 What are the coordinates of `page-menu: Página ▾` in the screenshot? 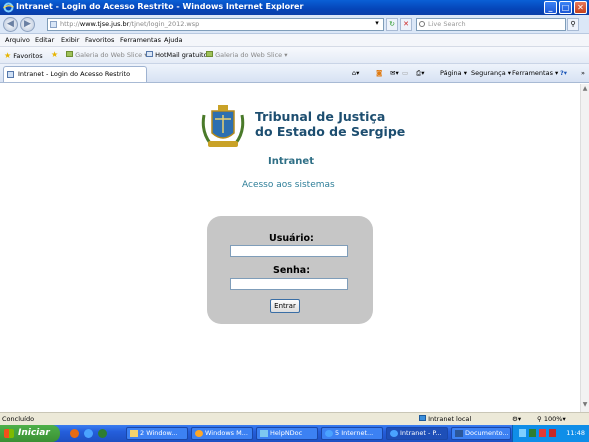 It's located at (453, 73).